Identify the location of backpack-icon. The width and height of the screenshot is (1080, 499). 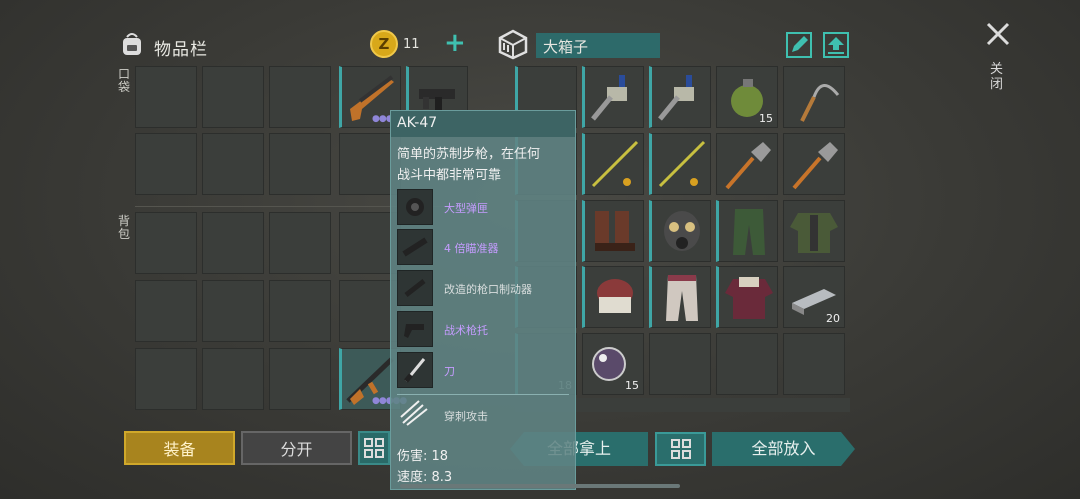
(132, 44).